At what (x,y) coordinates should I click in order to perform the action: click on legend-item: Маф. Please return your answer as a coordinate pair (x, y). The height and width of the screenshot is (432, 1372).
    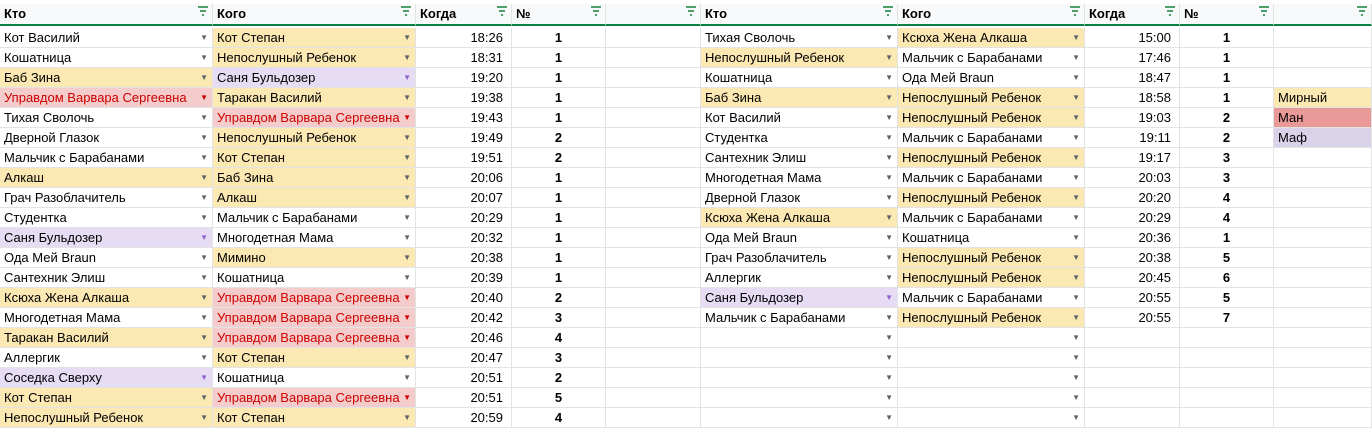
    Looking at the image, I should click on (1323, 138).